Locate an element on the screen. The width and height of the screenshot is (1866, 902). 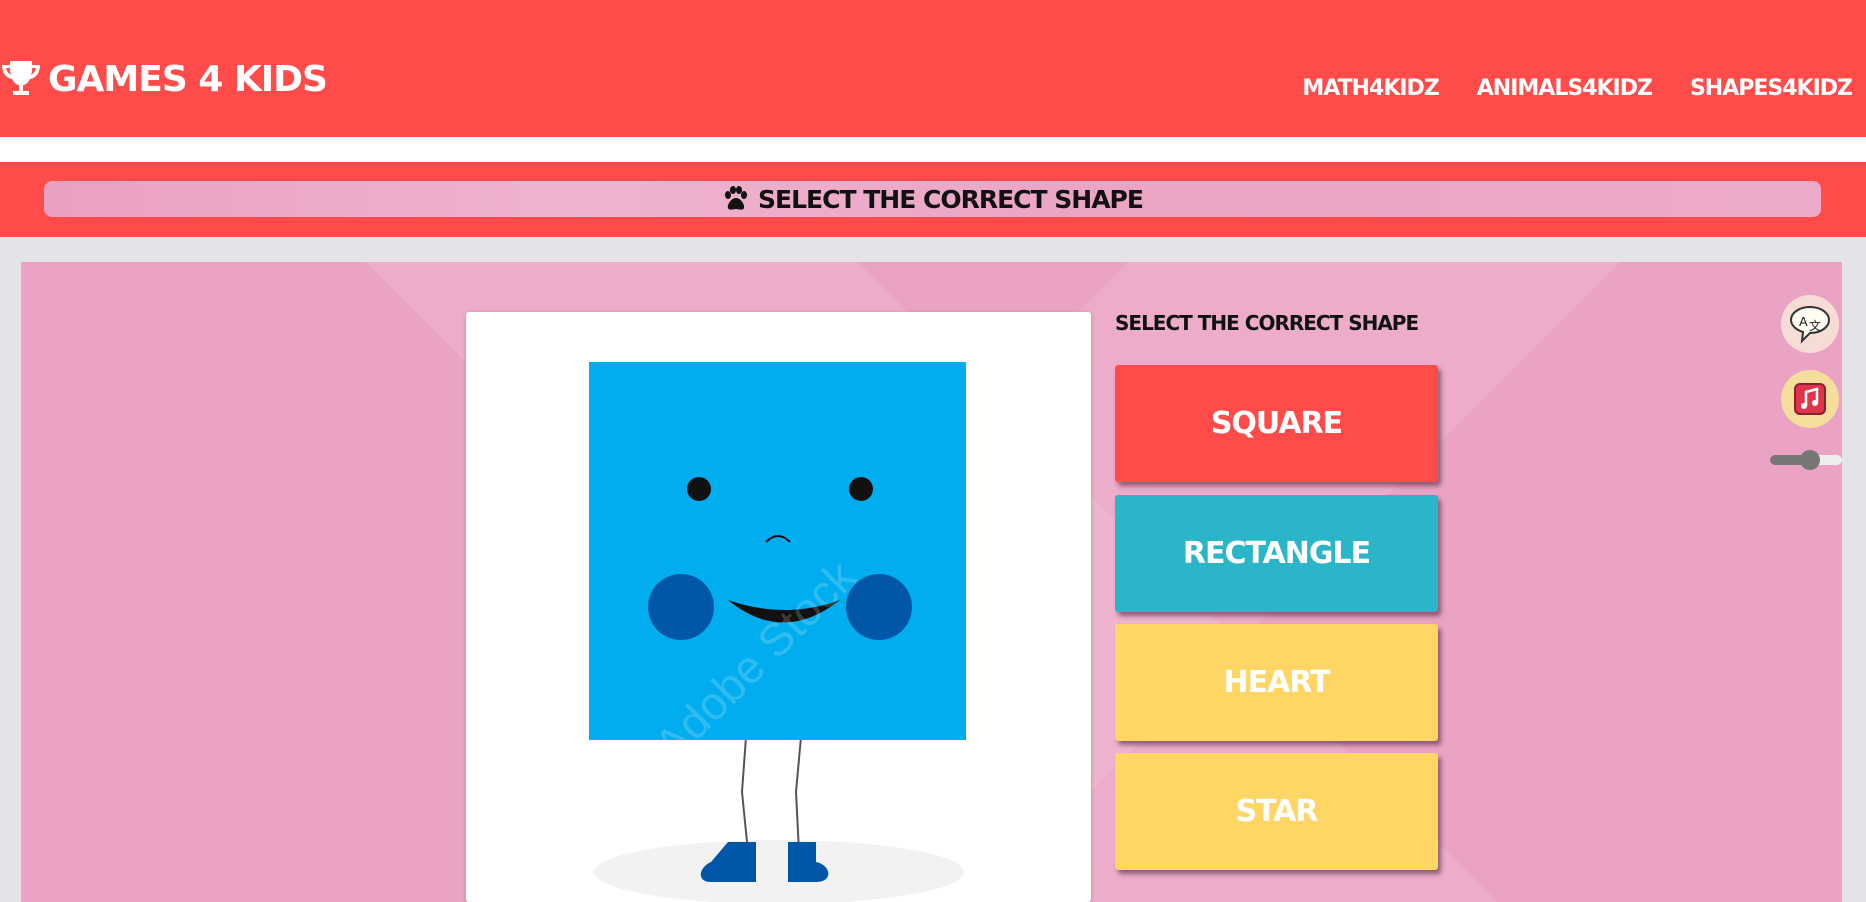
game-title-bar: Select the correct shape is located at coordinates (932, 199).